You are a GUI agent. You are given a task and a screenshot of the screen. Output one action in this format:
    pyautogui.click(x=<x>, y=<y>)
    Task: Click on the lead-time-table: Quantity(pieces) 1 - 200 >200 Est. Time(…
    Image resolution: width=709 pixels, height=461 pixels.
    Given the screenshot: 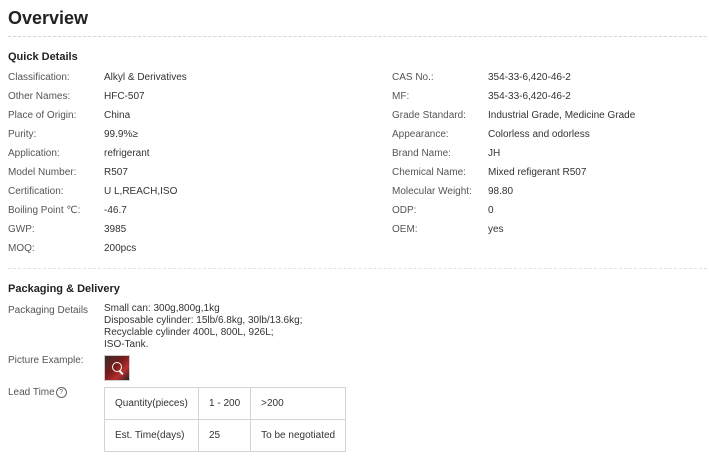 What is the action you would take?
    pyautogui.click(x=225, y=419)
    